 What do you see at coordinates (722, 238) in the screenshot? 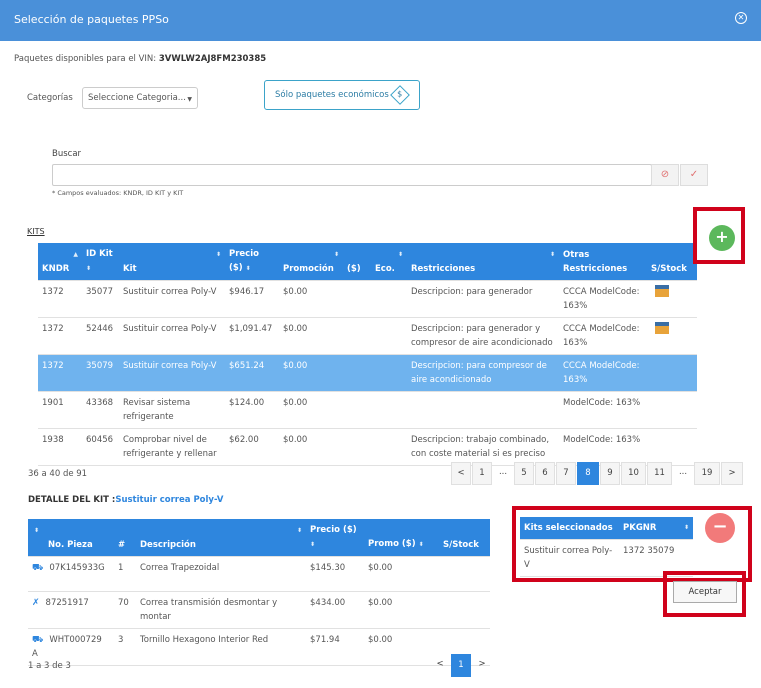
I see `add-kit-button: +` at bounding box center [722, 238].